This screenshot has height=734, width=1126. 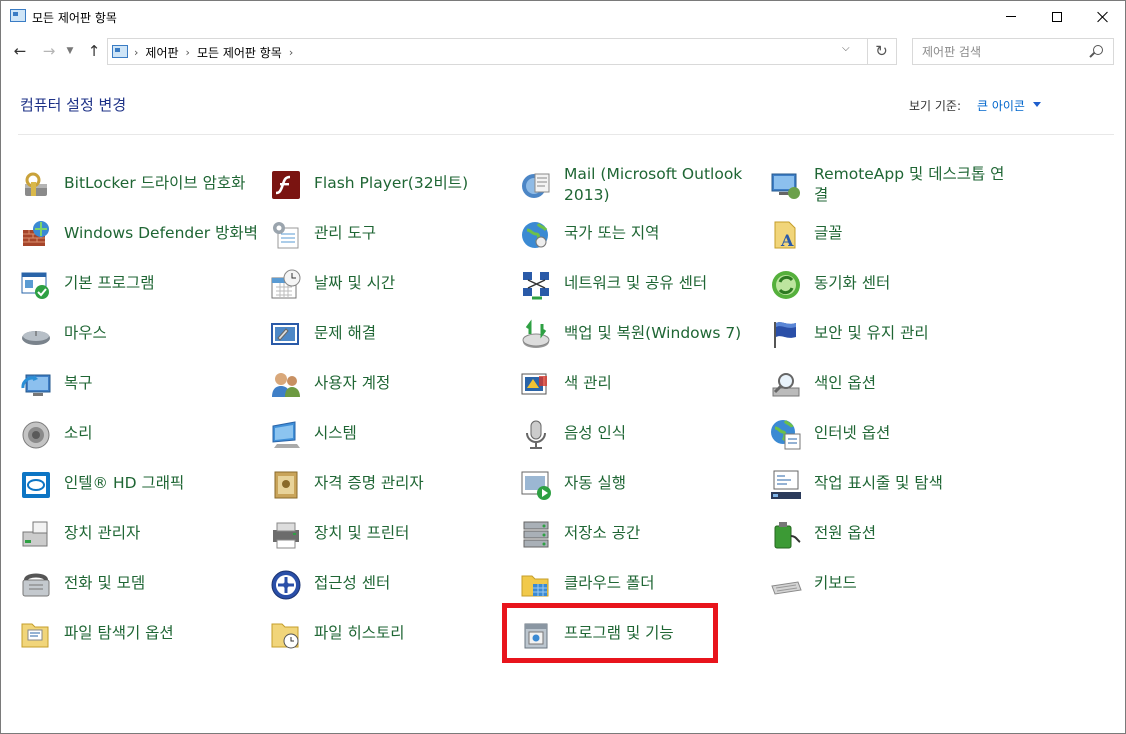 I want to click on control-panel-item: 문제 해결, so click(x=394, y=336).